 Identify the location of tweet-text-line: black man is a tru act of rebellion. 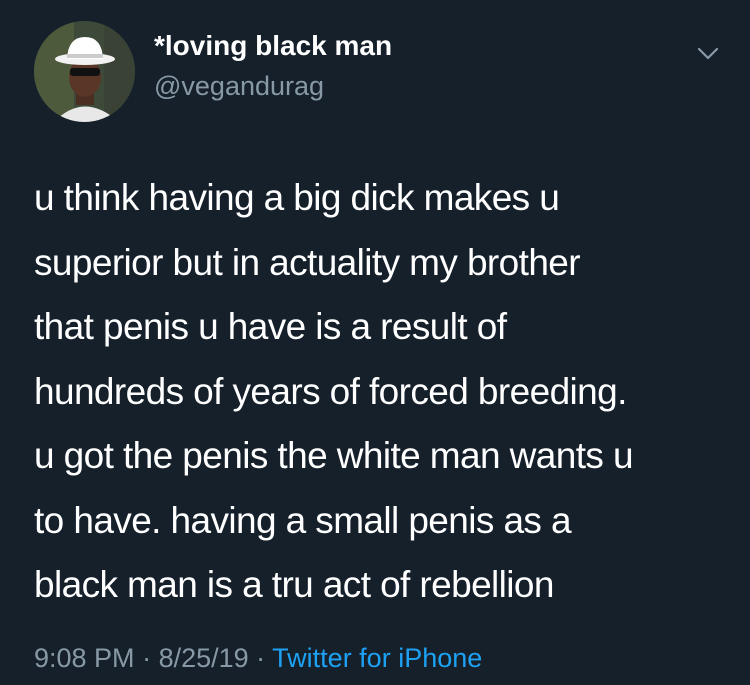
(294, 584).